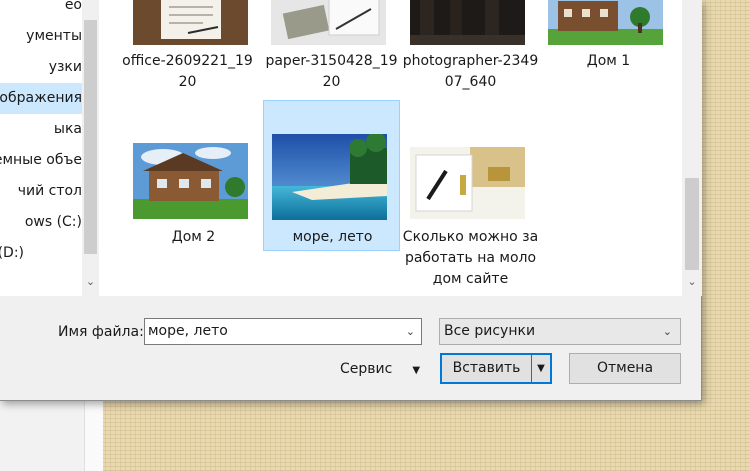 The width and height of the screenshot is (750, 471). What do you see at coordinates (332, 237) in the screenshot?
I see `file-name: море, лето` at bounding box center [332, 237].